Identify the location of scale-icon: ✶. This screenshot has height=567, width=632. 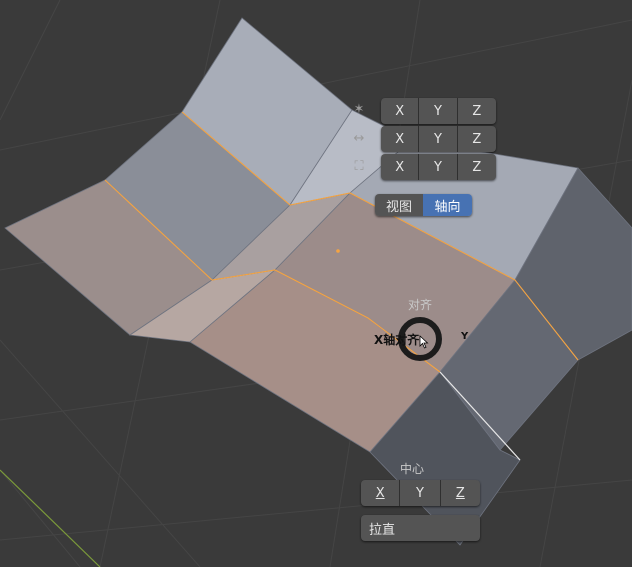
(359, 109).